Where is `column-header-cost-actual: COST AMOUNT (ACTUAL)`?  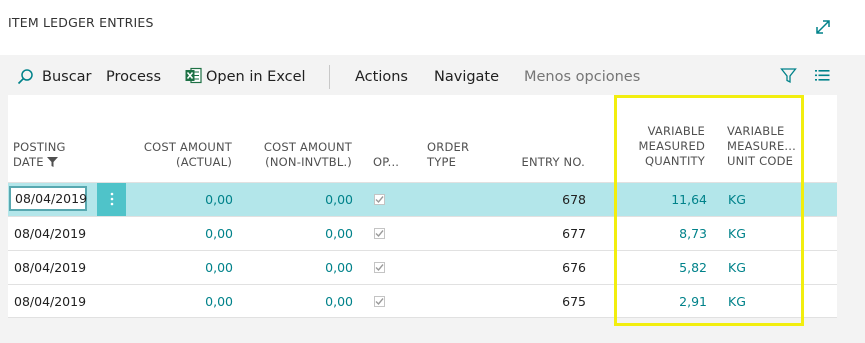
column-header-cost-actual: COST AMOUNT (ACTUAL) is located at coordinates (179, 155).